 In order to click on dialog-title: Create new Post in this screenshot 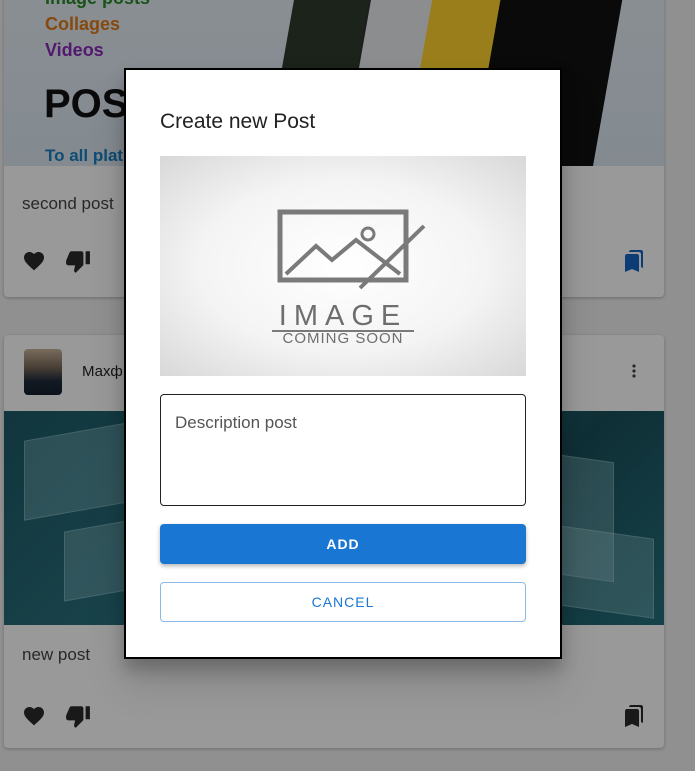, I will do `click(238, 121)`.